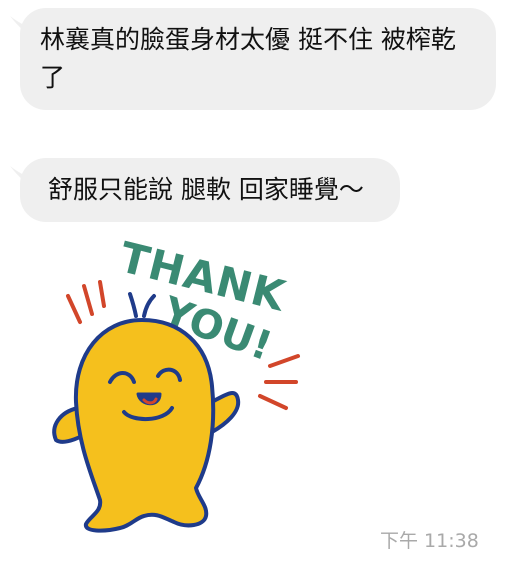 Image resolution: width=506 pixels, height=564 pixels. I want to click on chick-tuft-icon, so click(142, 305).